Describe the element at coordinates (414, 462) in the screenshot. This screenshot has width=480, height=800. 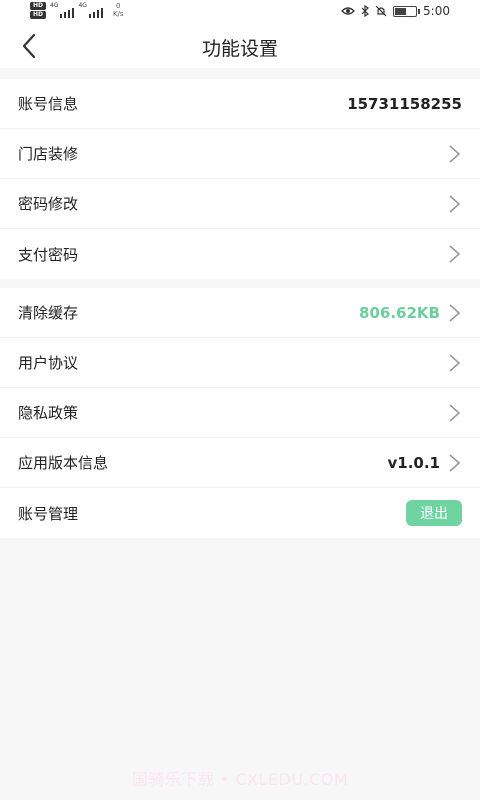
I see `version-value: v1.0.1` at that location.